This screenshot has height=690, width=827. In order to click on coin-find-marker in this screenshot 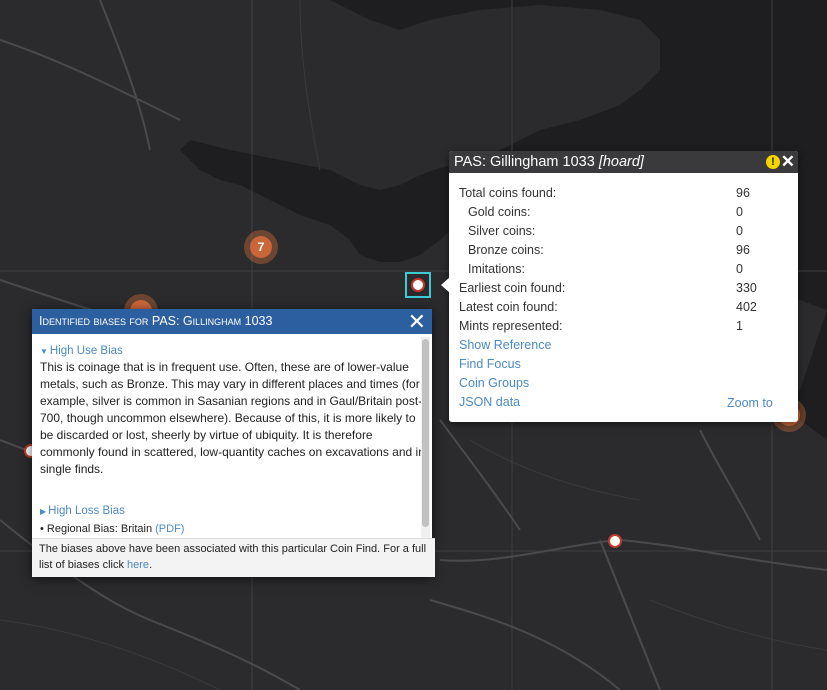, I will do `click(615, 541)`.